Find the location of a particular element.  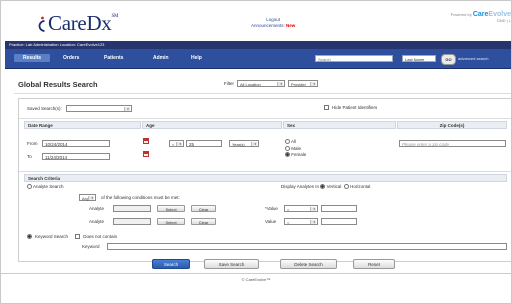

age-unit-select: Year(s) ▾ is located at coordinates (244, 143).